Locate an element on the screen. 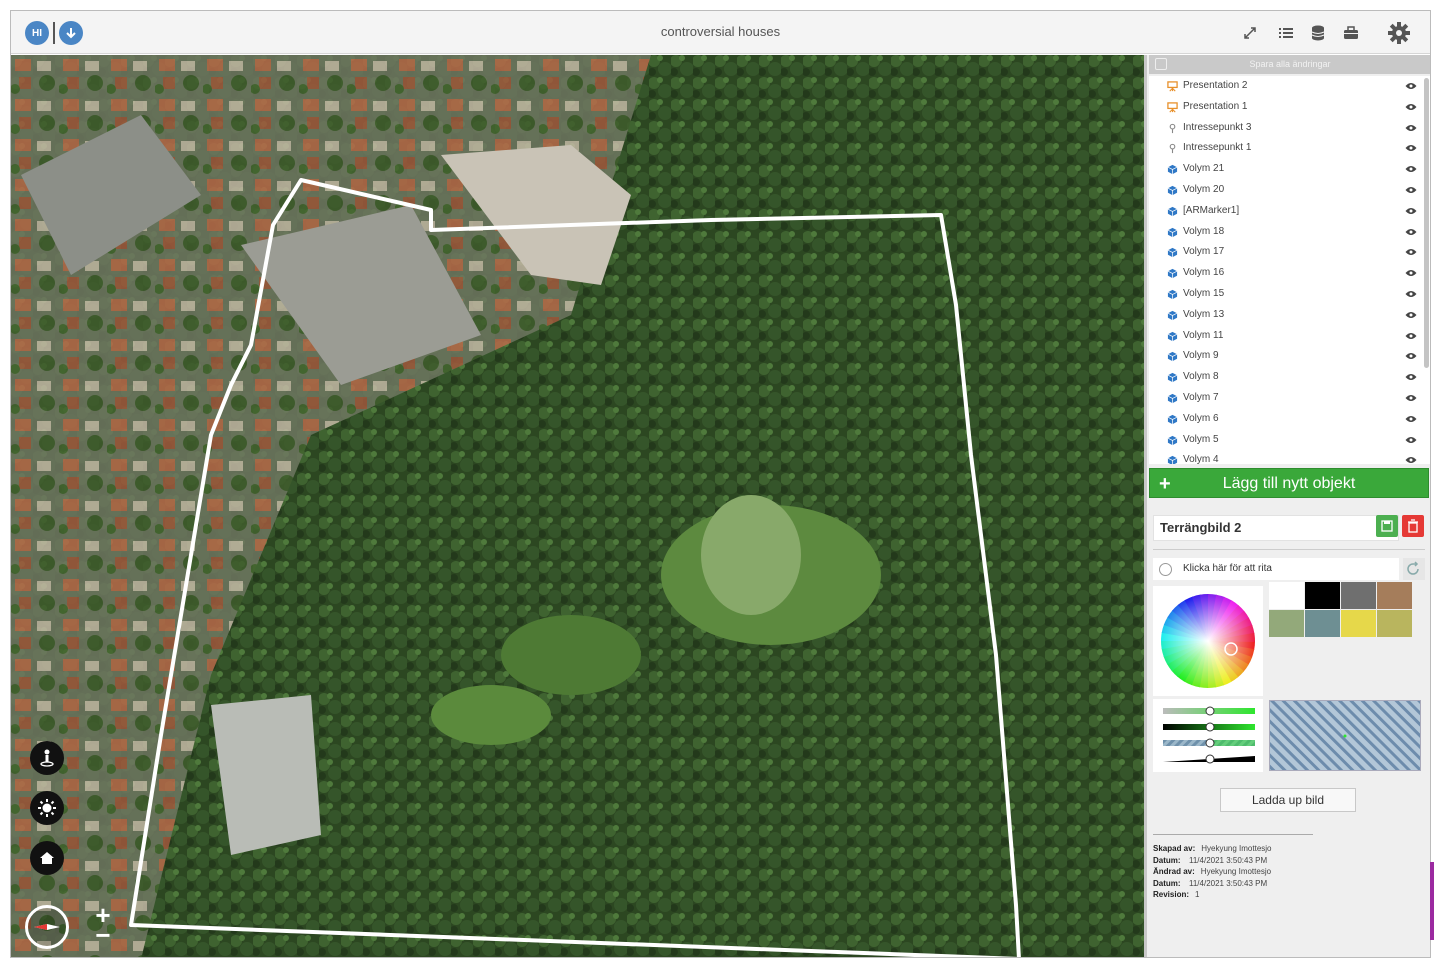 The image size is (1443, 968). compass-control is located at coordinates (47, 927).